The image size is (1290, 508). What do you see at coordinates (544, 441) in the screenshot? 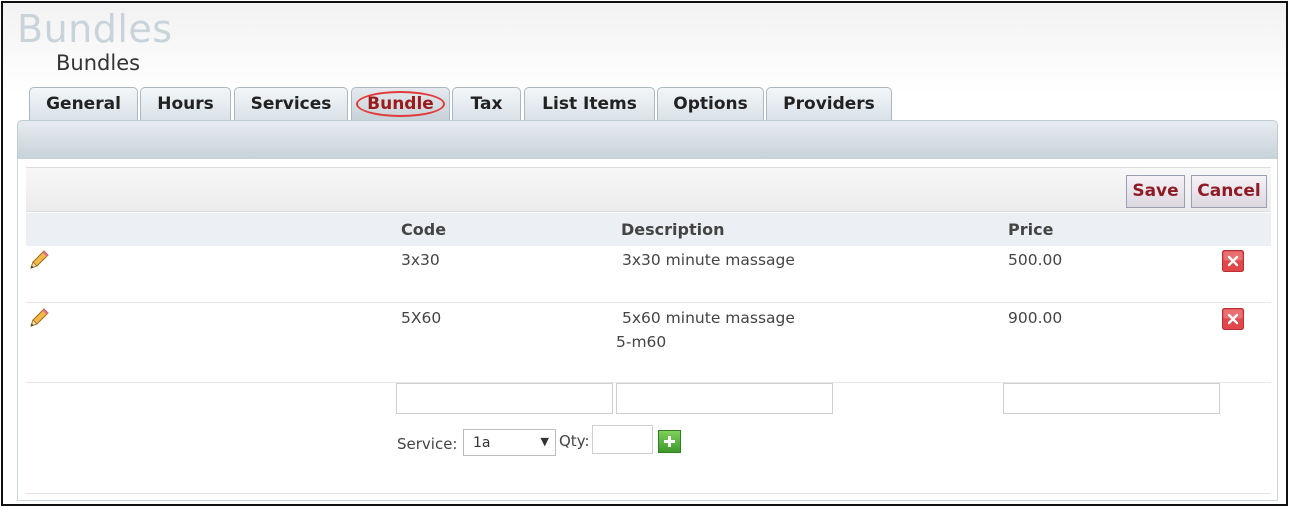
I see `chevron-down-icon: ▼` at bounding box center [544, 441].